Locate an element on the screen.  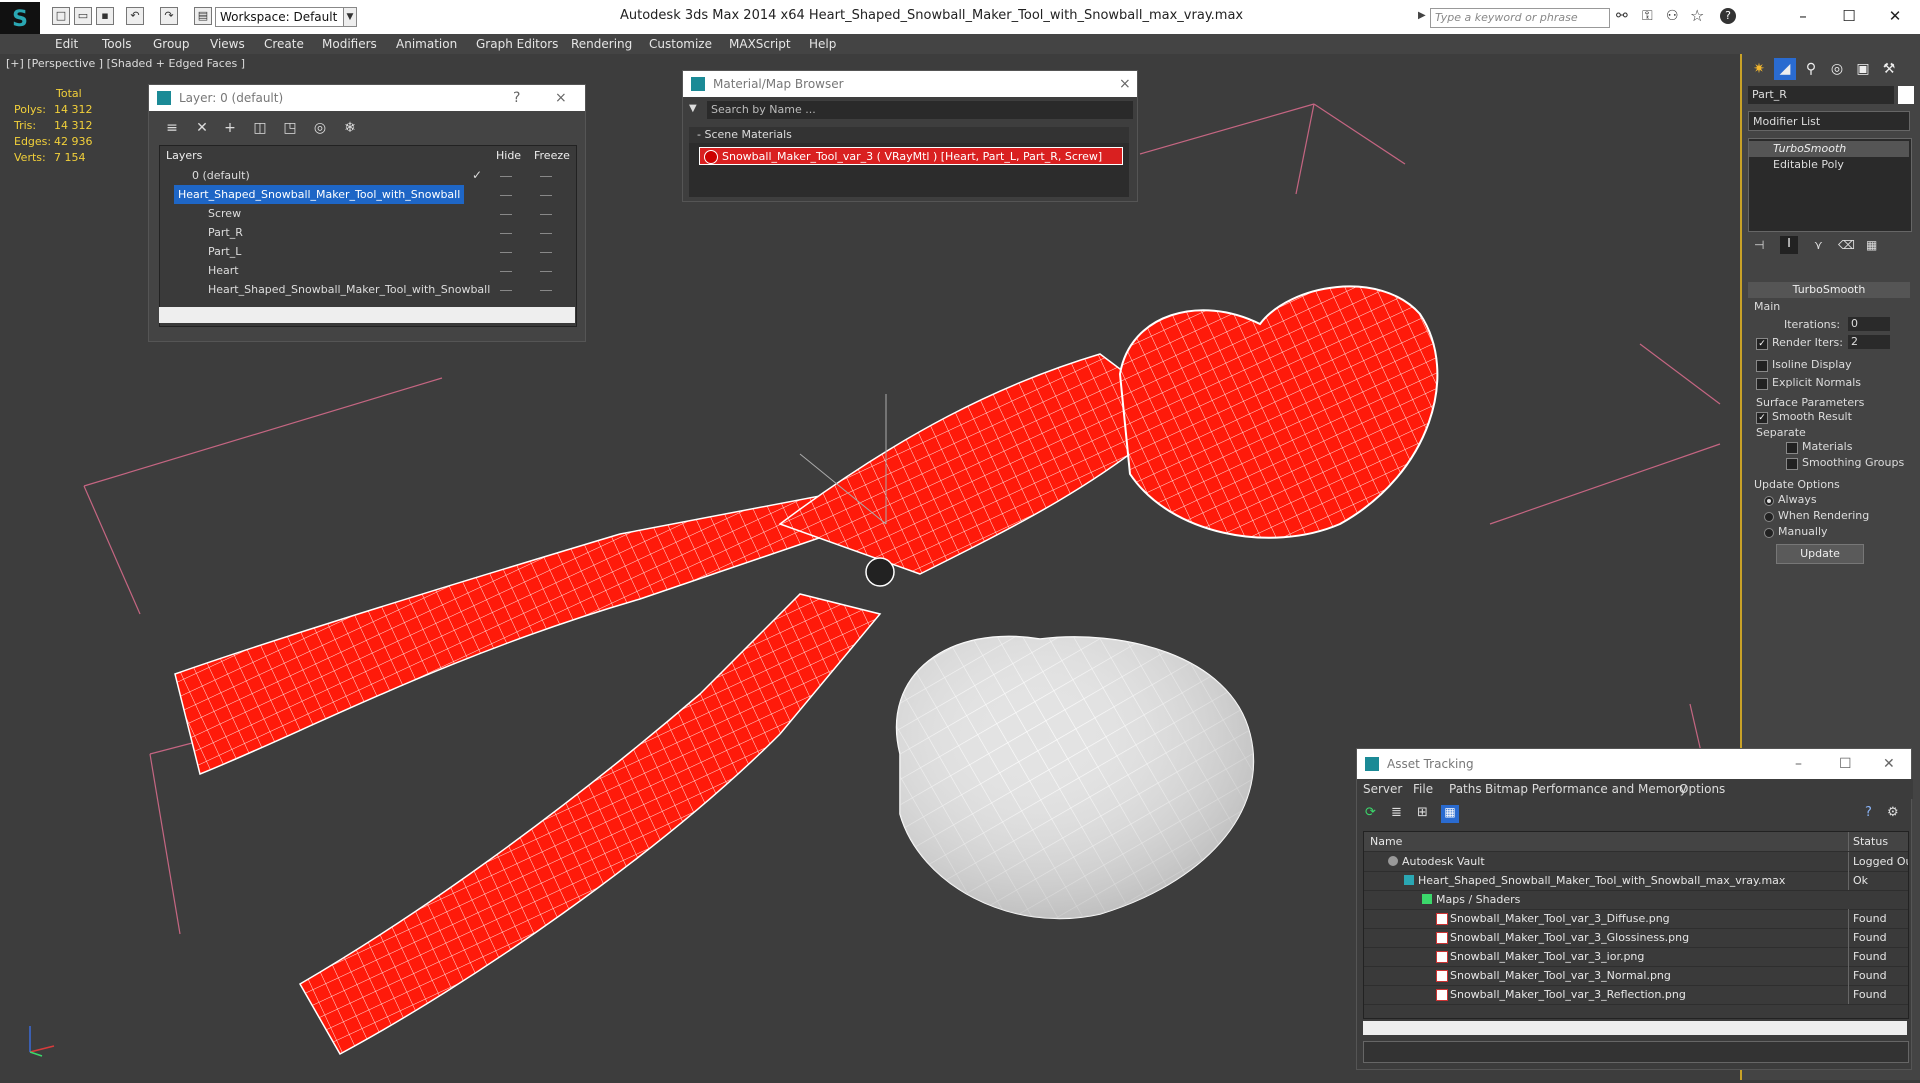
smoothing-groups-checkbox is located at coordinates (1792, 464).